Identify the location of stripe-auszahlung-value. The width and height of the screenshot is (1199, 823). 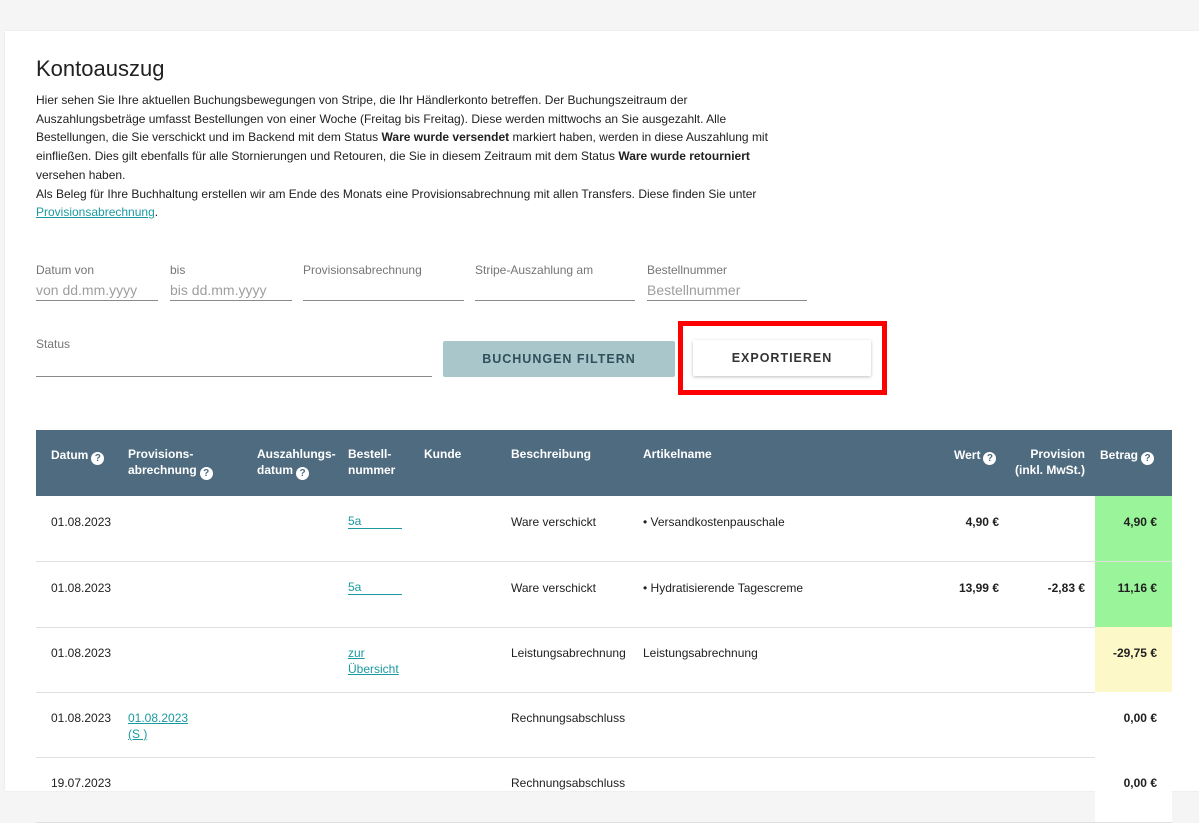
(555, 290).